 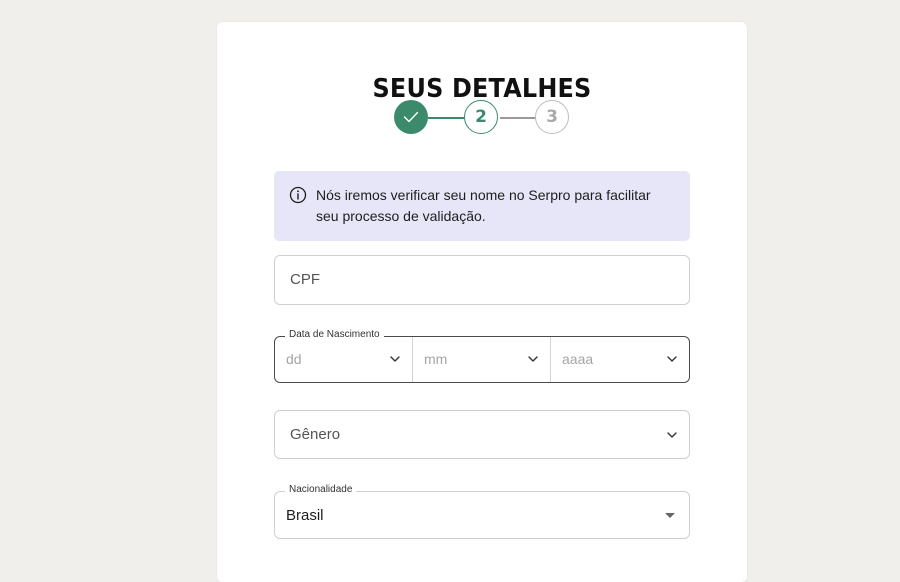 I want to click on stepper-connector-done, so click(x=446, y=118).